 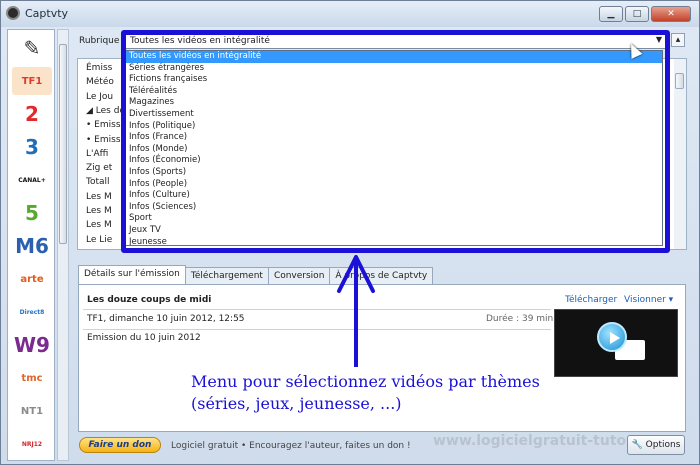 What do you see at coordinates (149, 300) in the screenshot?
I see `emission-title: Les douze coups de midi` at bounding box center [149, 300].